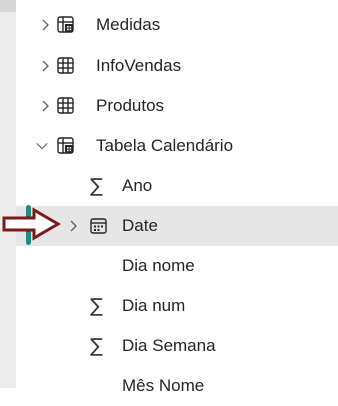  What do you see at coordinates (8, 194) in the screenshot?
I see `left-panel-strip` at bounding box center [8, 194].